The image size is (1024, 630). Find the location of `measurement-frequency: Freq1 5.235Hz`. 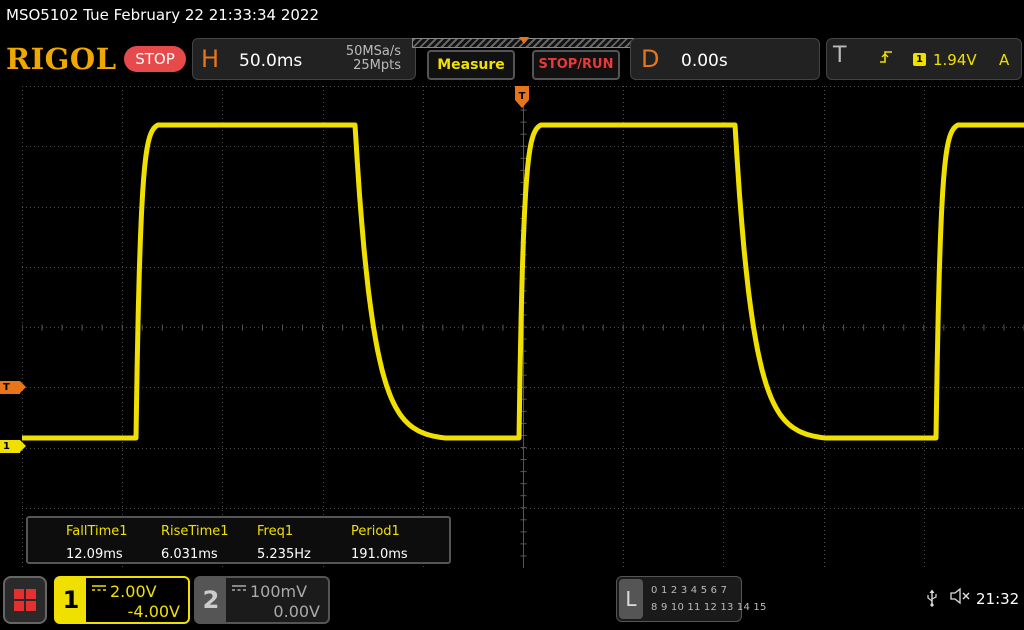

measurement-frequency: Freq1 5.235Hz is located at coordinates (284, 543).